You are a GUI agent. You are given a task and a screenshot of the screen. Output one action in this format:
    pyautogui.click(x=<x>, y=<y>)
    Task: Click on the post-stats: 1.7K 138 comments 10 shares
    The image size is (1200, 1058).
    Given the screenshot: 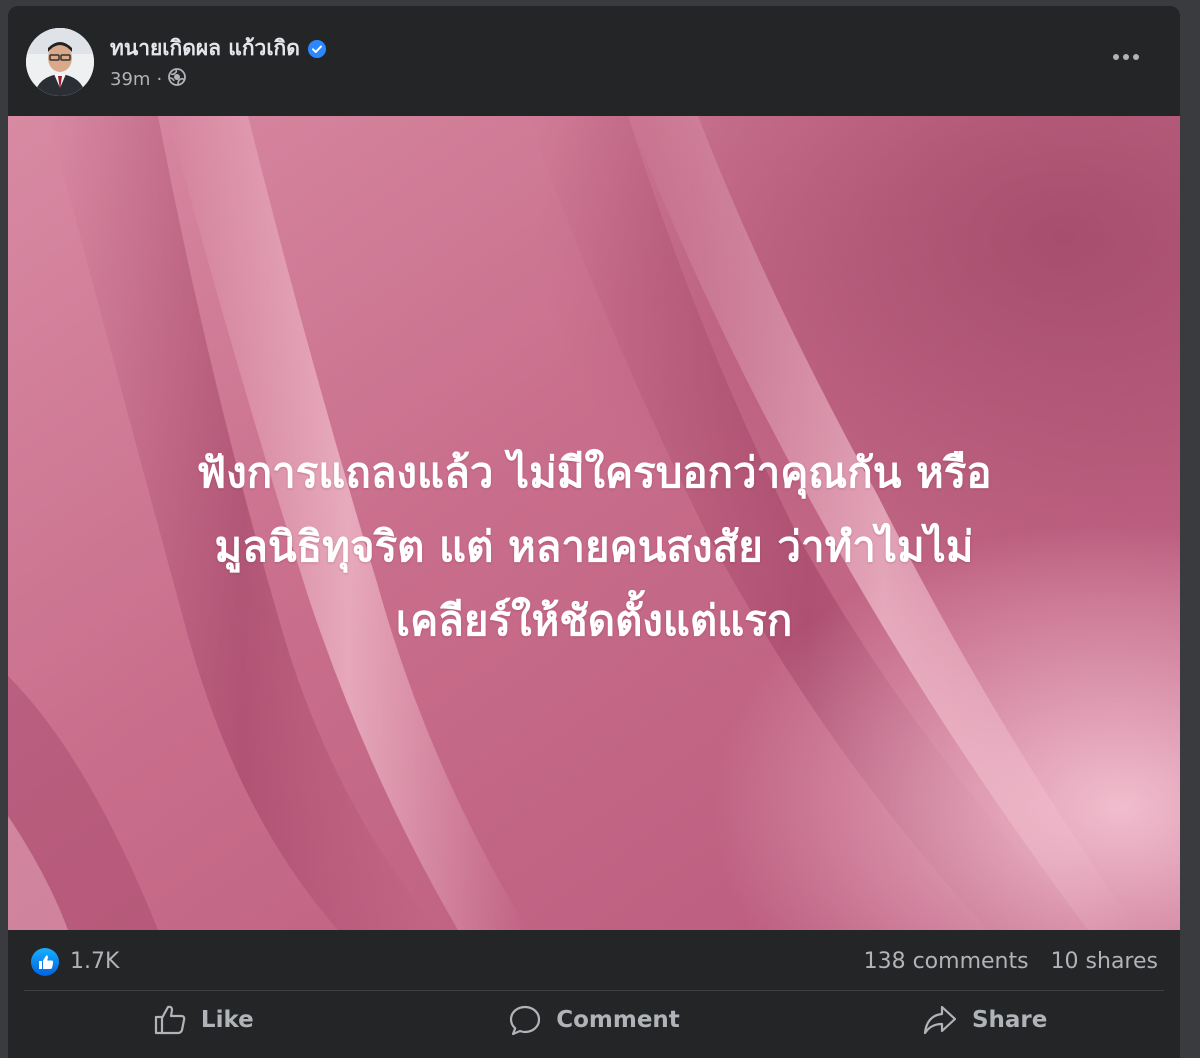 What is the action you would take?
    pyautogui.click(x=594, y=961)
    